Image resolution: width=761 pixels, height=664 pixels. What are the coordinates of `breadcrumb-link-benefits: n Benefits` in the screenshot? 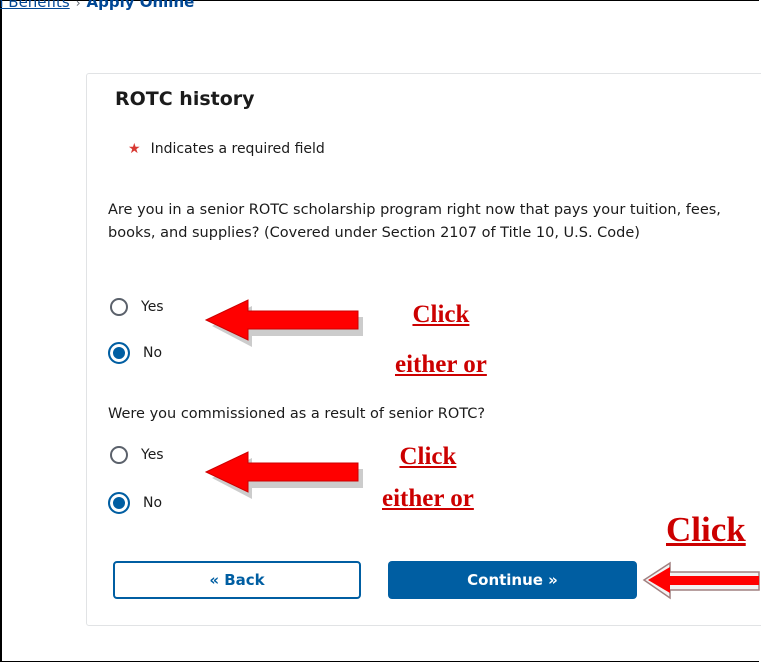 It's located at (35, 5).